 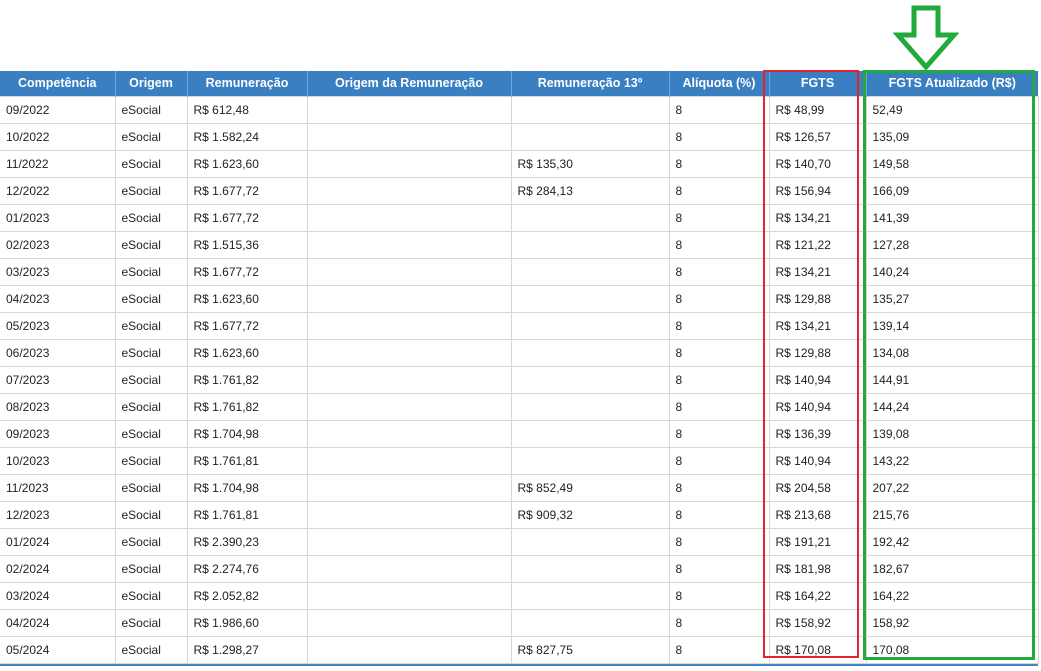 What do you see at coordinates (952, 271) in the screenshot?
I see `cell-fgts-atualizado: 140,24` at bounding box center [952, 271].